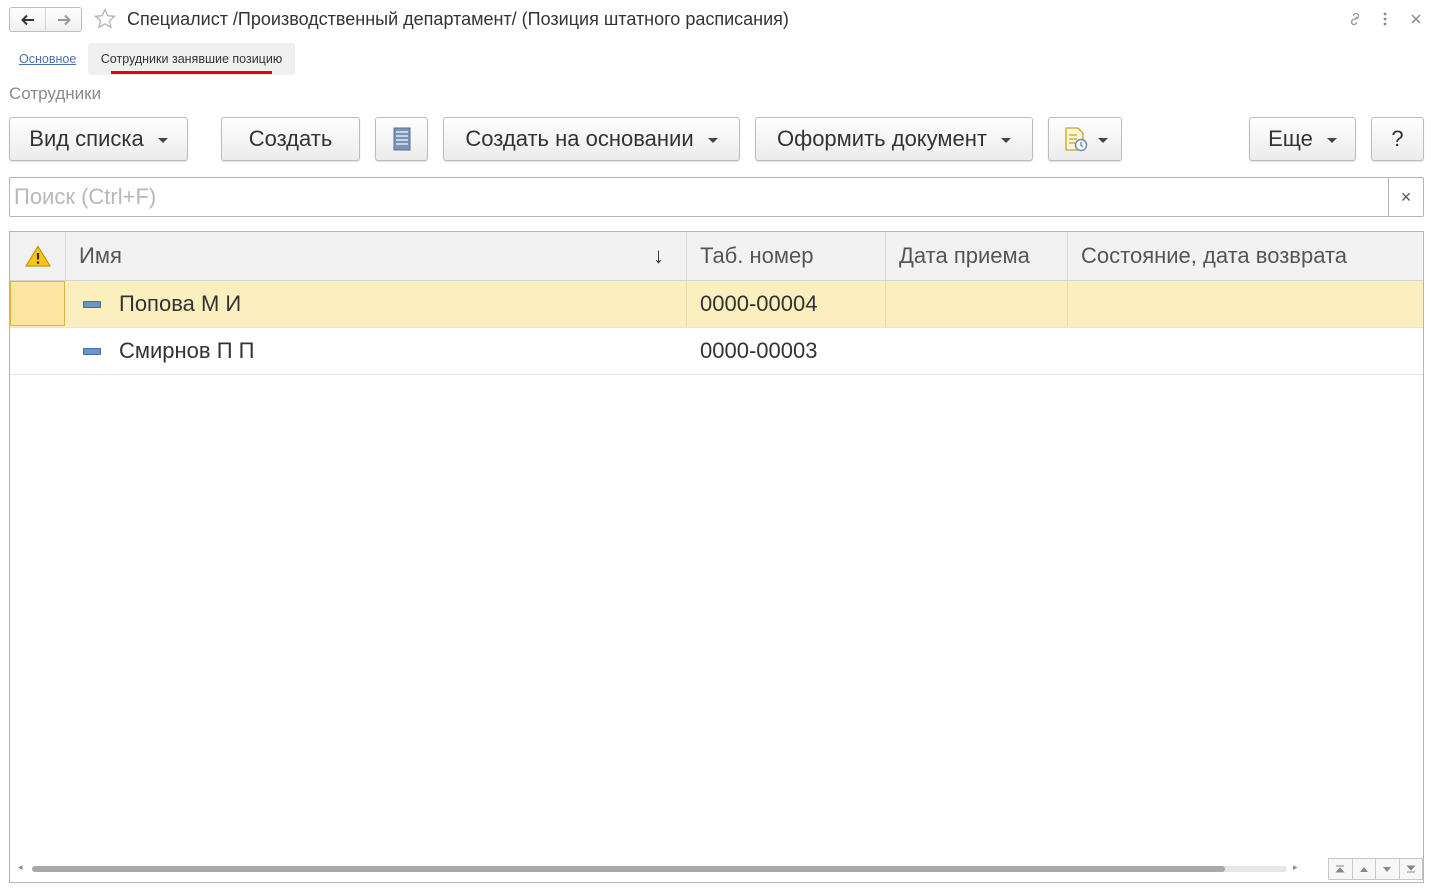 This screenshot has height=893, width=1431. Describe the element at coordinates (1295, 867) in the screenshot. I see `scroll-right-icon: ▸` at that location.